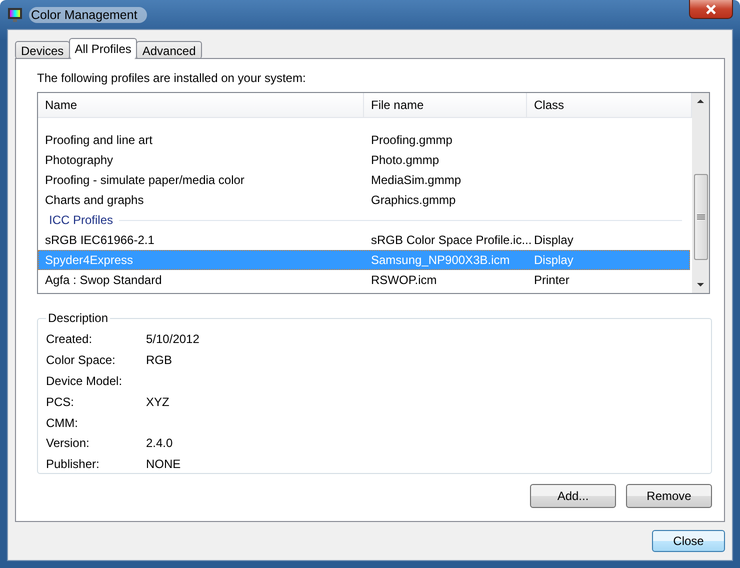 This screenshot has height=568, width=740. I want to click on field-label: Color Space:, so click(81, 360).